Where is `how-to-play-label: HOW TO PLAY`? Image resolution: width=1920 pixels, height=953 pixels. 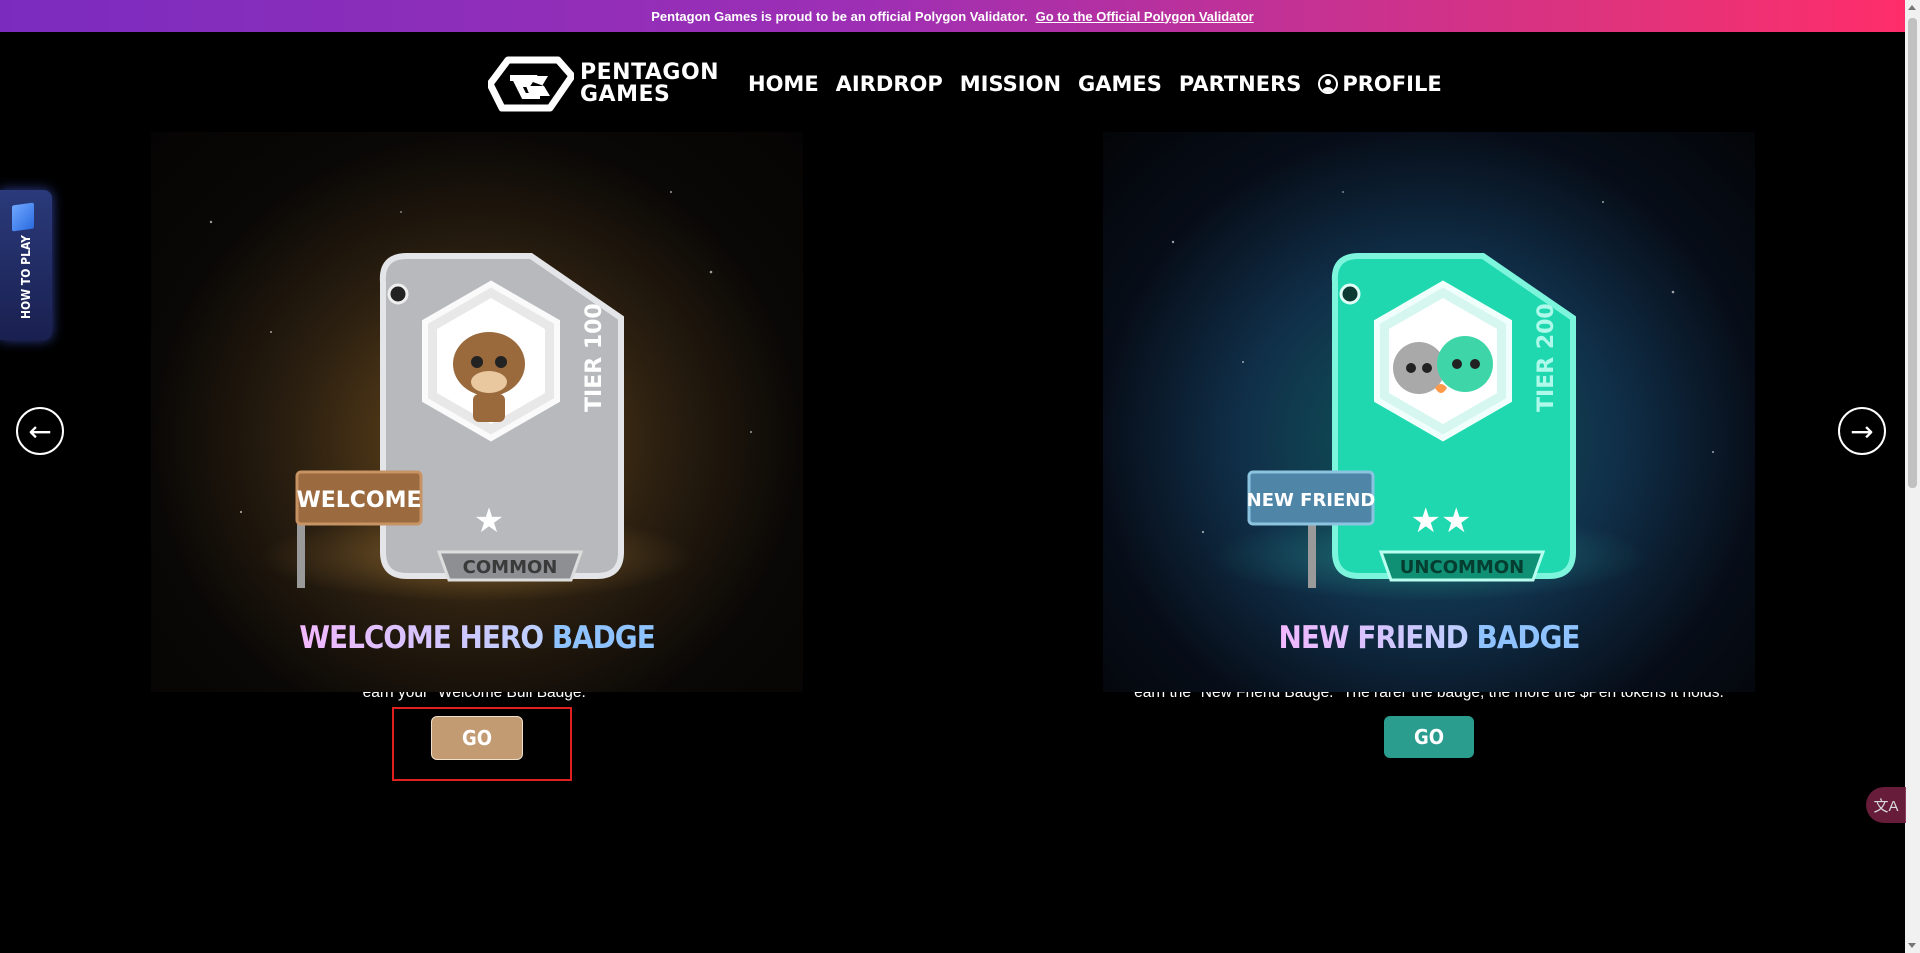 how-to-play-label: HOW TO PLAY is located at coordinates (26, 277).